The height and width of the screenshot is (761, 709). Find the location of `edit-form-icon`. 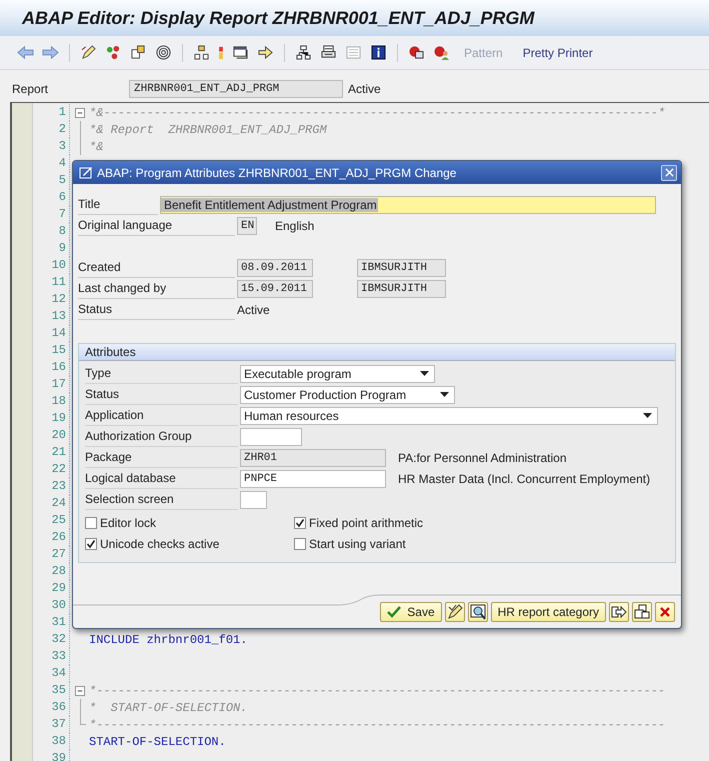

edit-form-icon is located at coordinates (86, 173).